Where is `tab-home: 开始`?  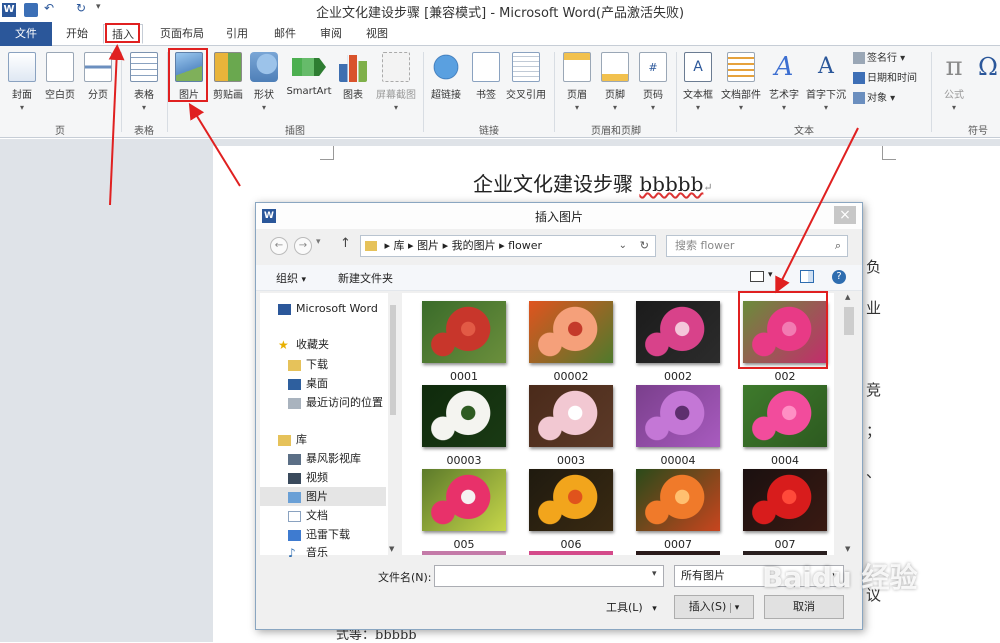
tab-home: 开始 is located at coordinates (77, 34).